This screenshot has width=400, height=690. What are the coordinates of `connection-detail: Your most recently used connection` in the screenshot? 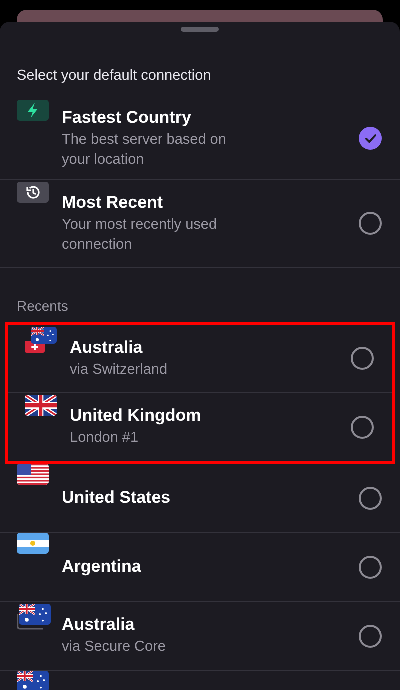 It's located at (140, 235).